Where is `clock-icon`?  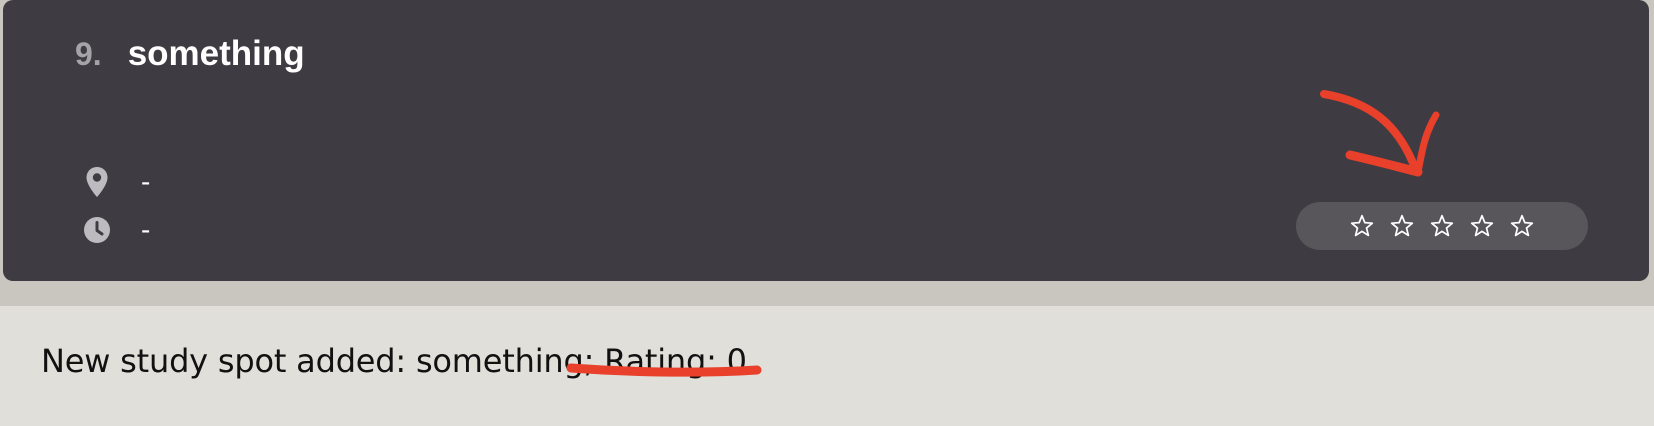 clock-icon is located at coordinates (97, 230).